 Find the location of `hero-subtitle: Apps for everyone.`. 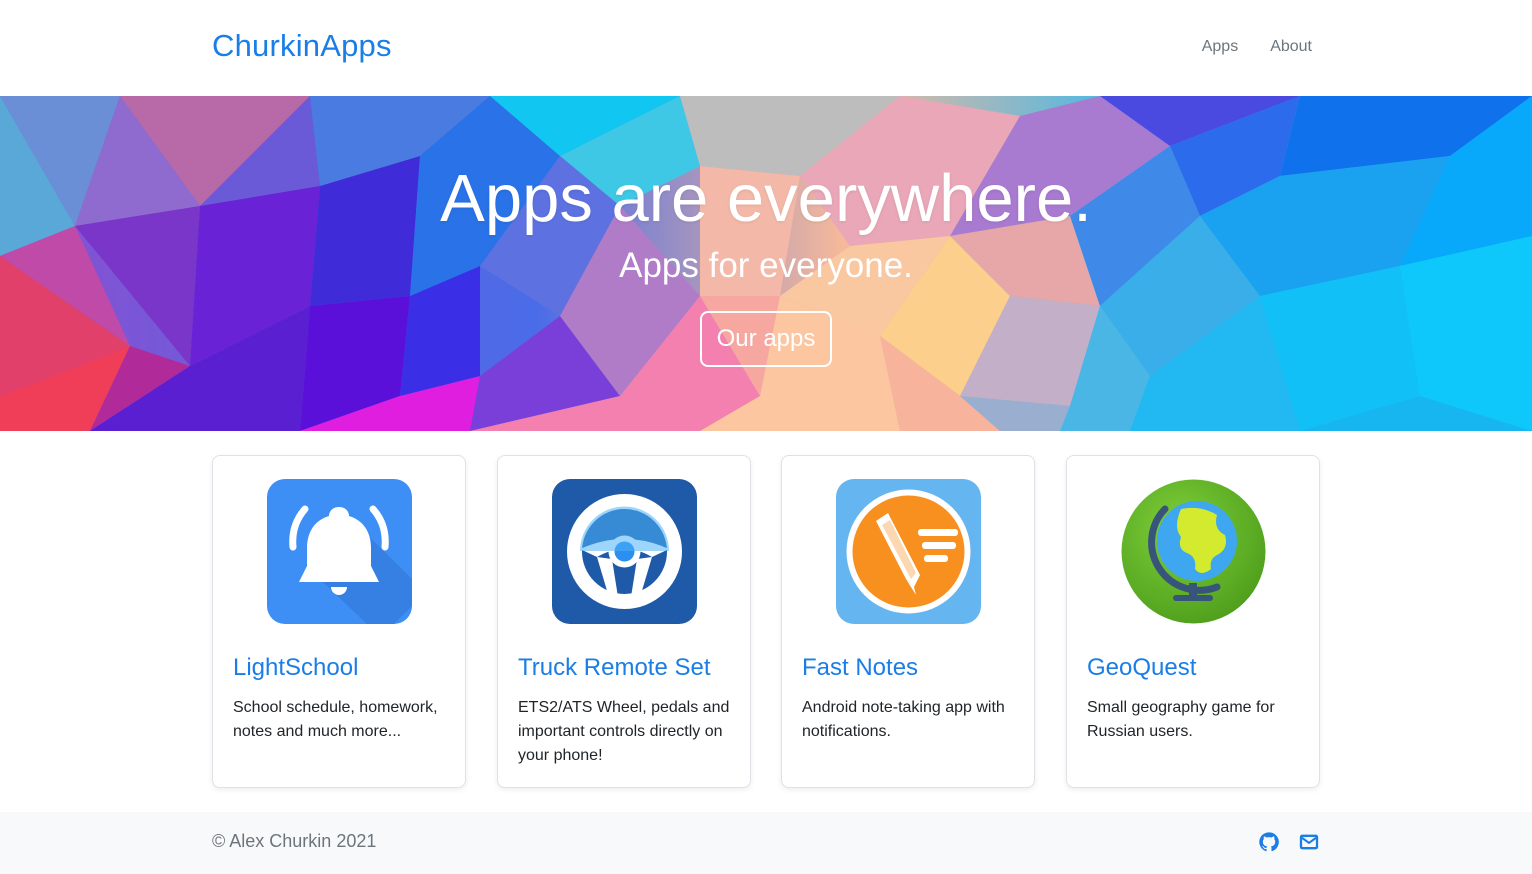

hero-subtitle: Apps for everyone. is located at coordinates (766, 265).